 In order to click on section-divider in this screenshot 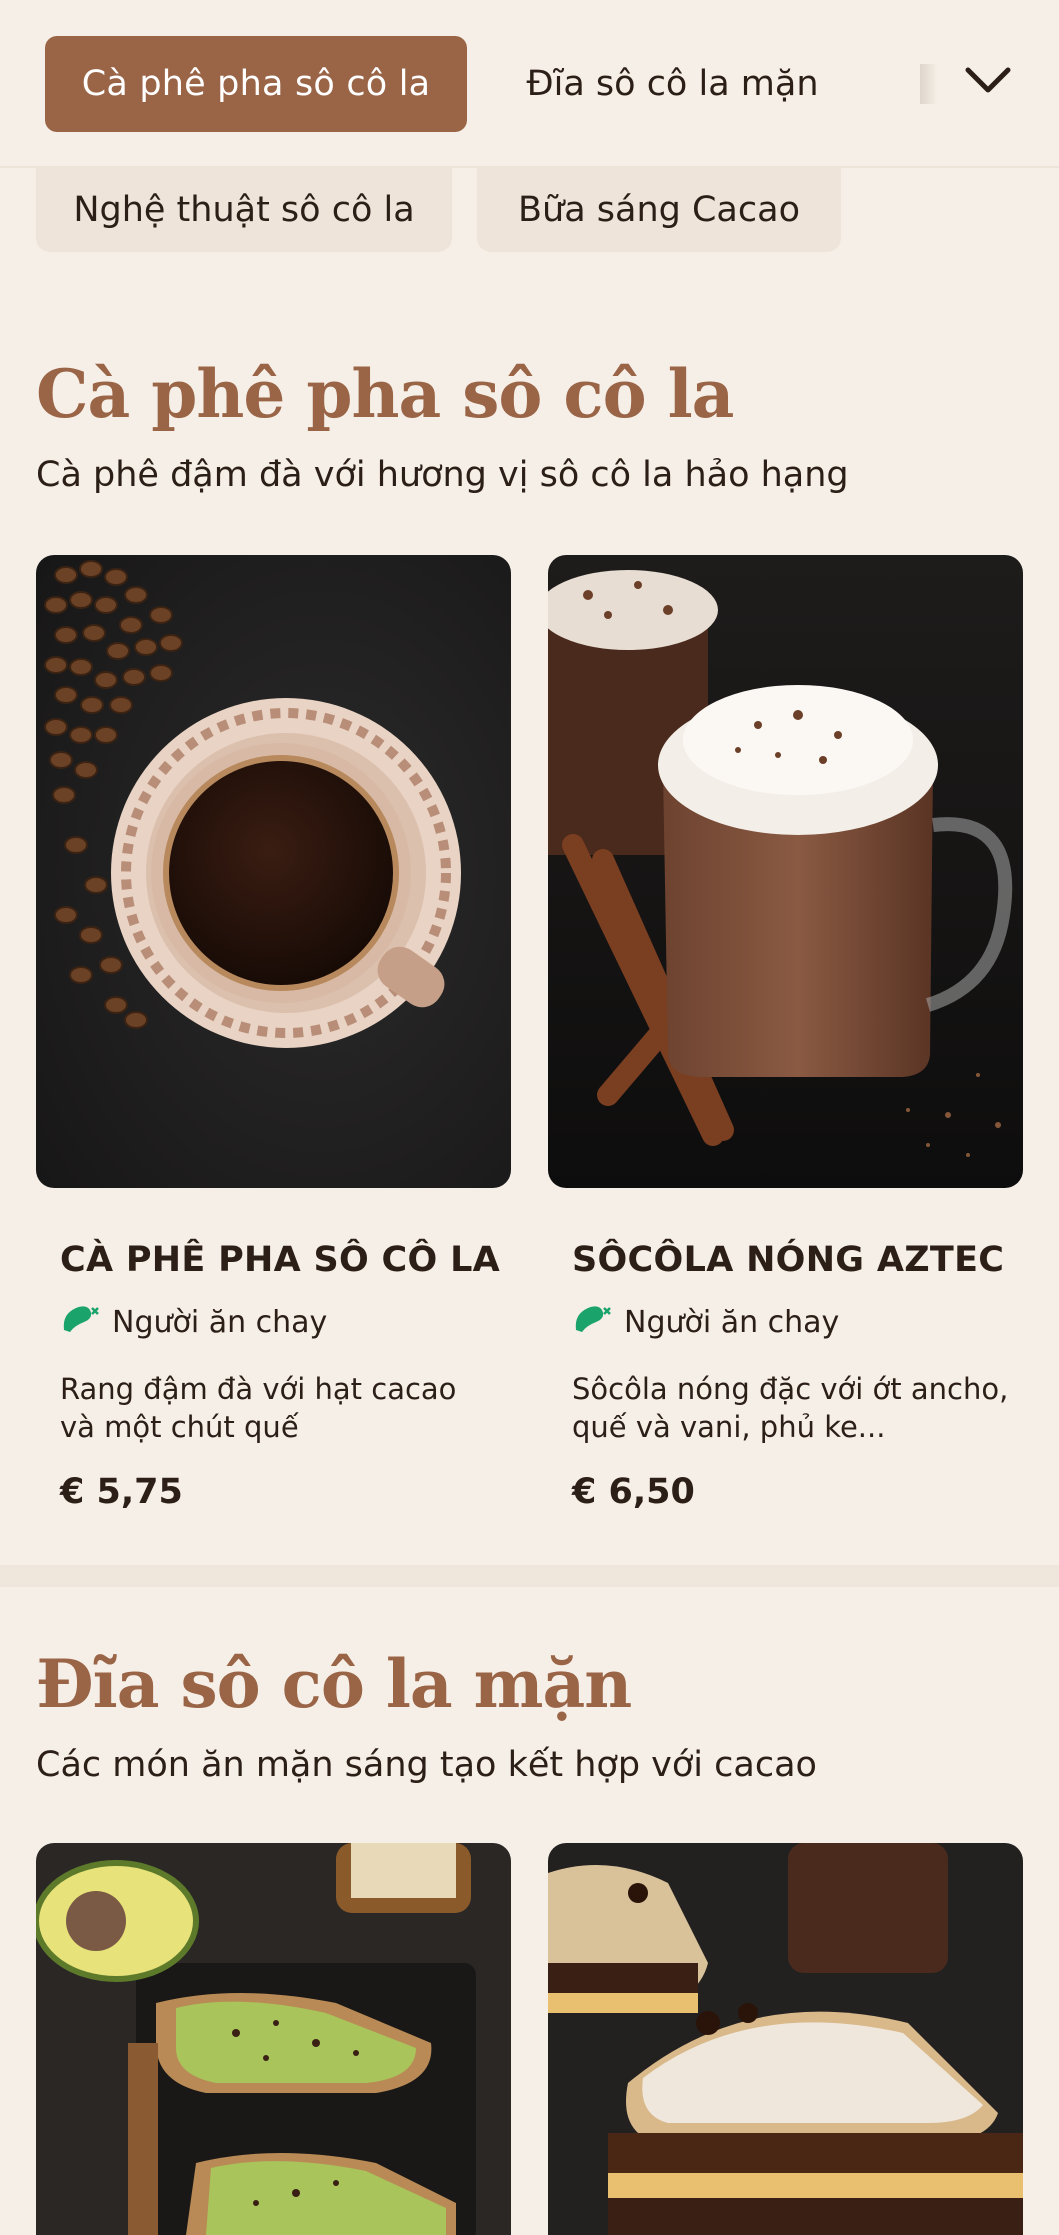, I will do `click(529, 1576)`.